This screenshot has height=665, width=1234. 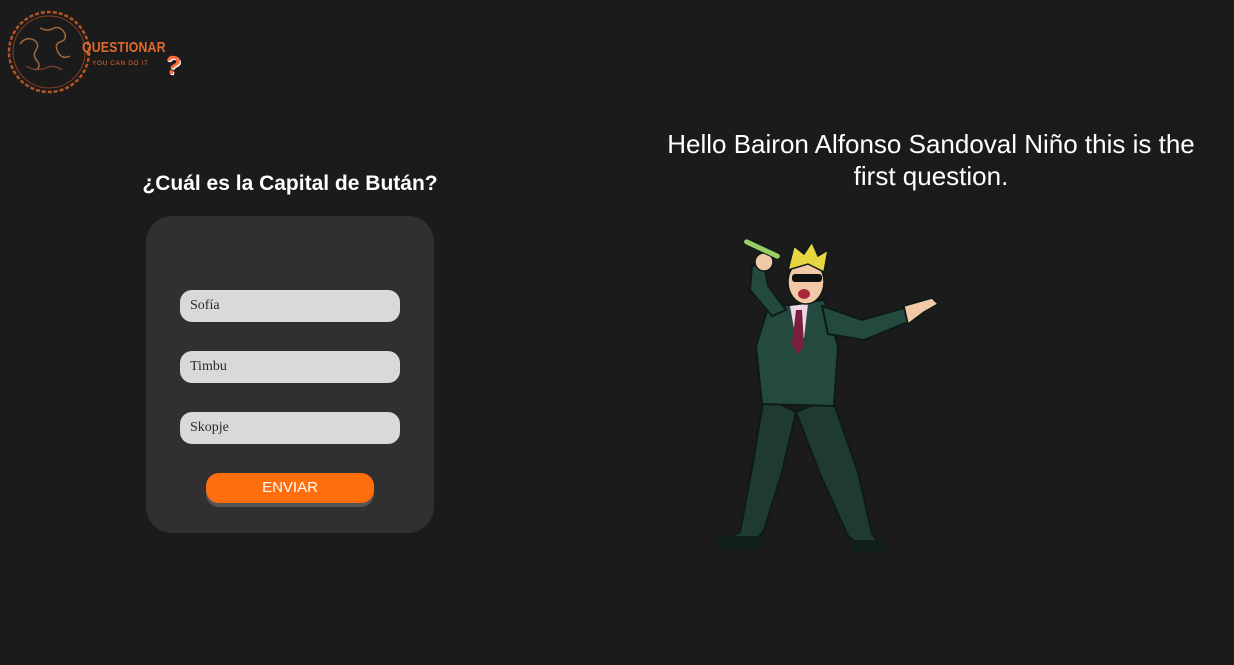 I want to click on answer-option-3: Skopje, so click(x=290, y=428).